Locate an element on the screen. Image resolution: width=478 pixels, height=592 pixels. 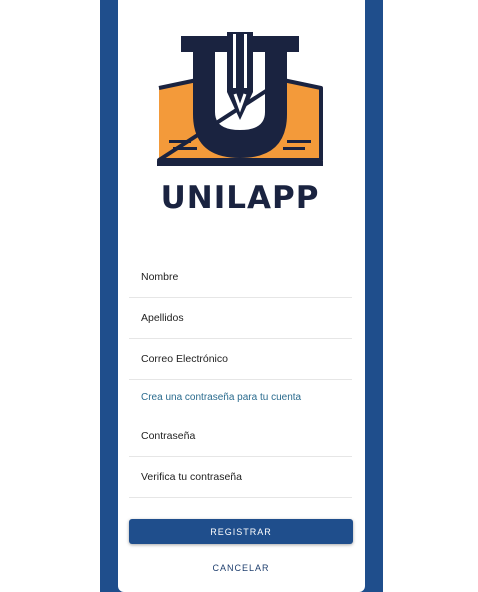
password-confirm-field is located at coordinates (240, 478).